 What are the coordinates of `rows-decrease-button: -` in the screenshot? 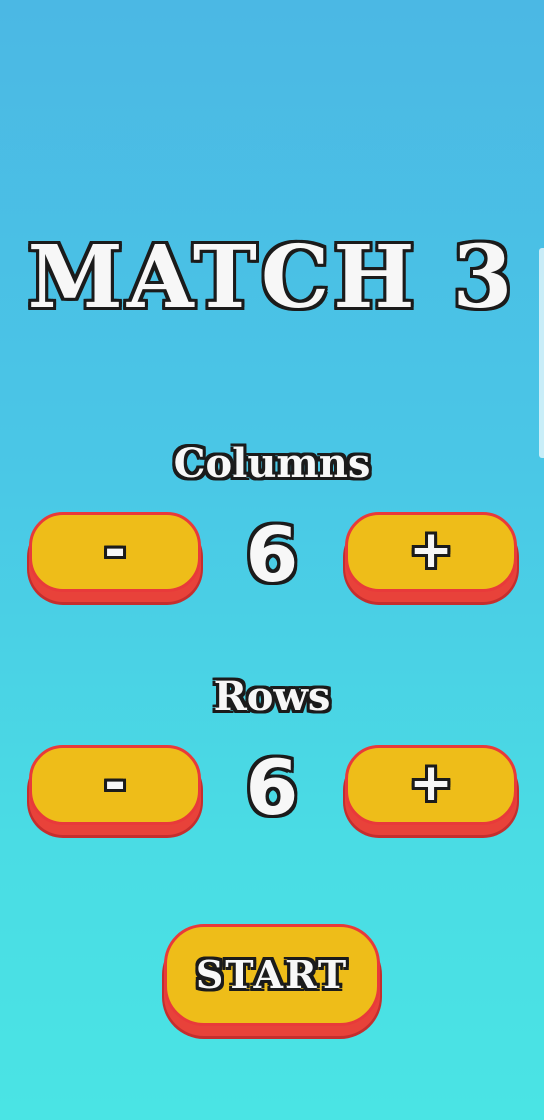 It's located at (115, 785).